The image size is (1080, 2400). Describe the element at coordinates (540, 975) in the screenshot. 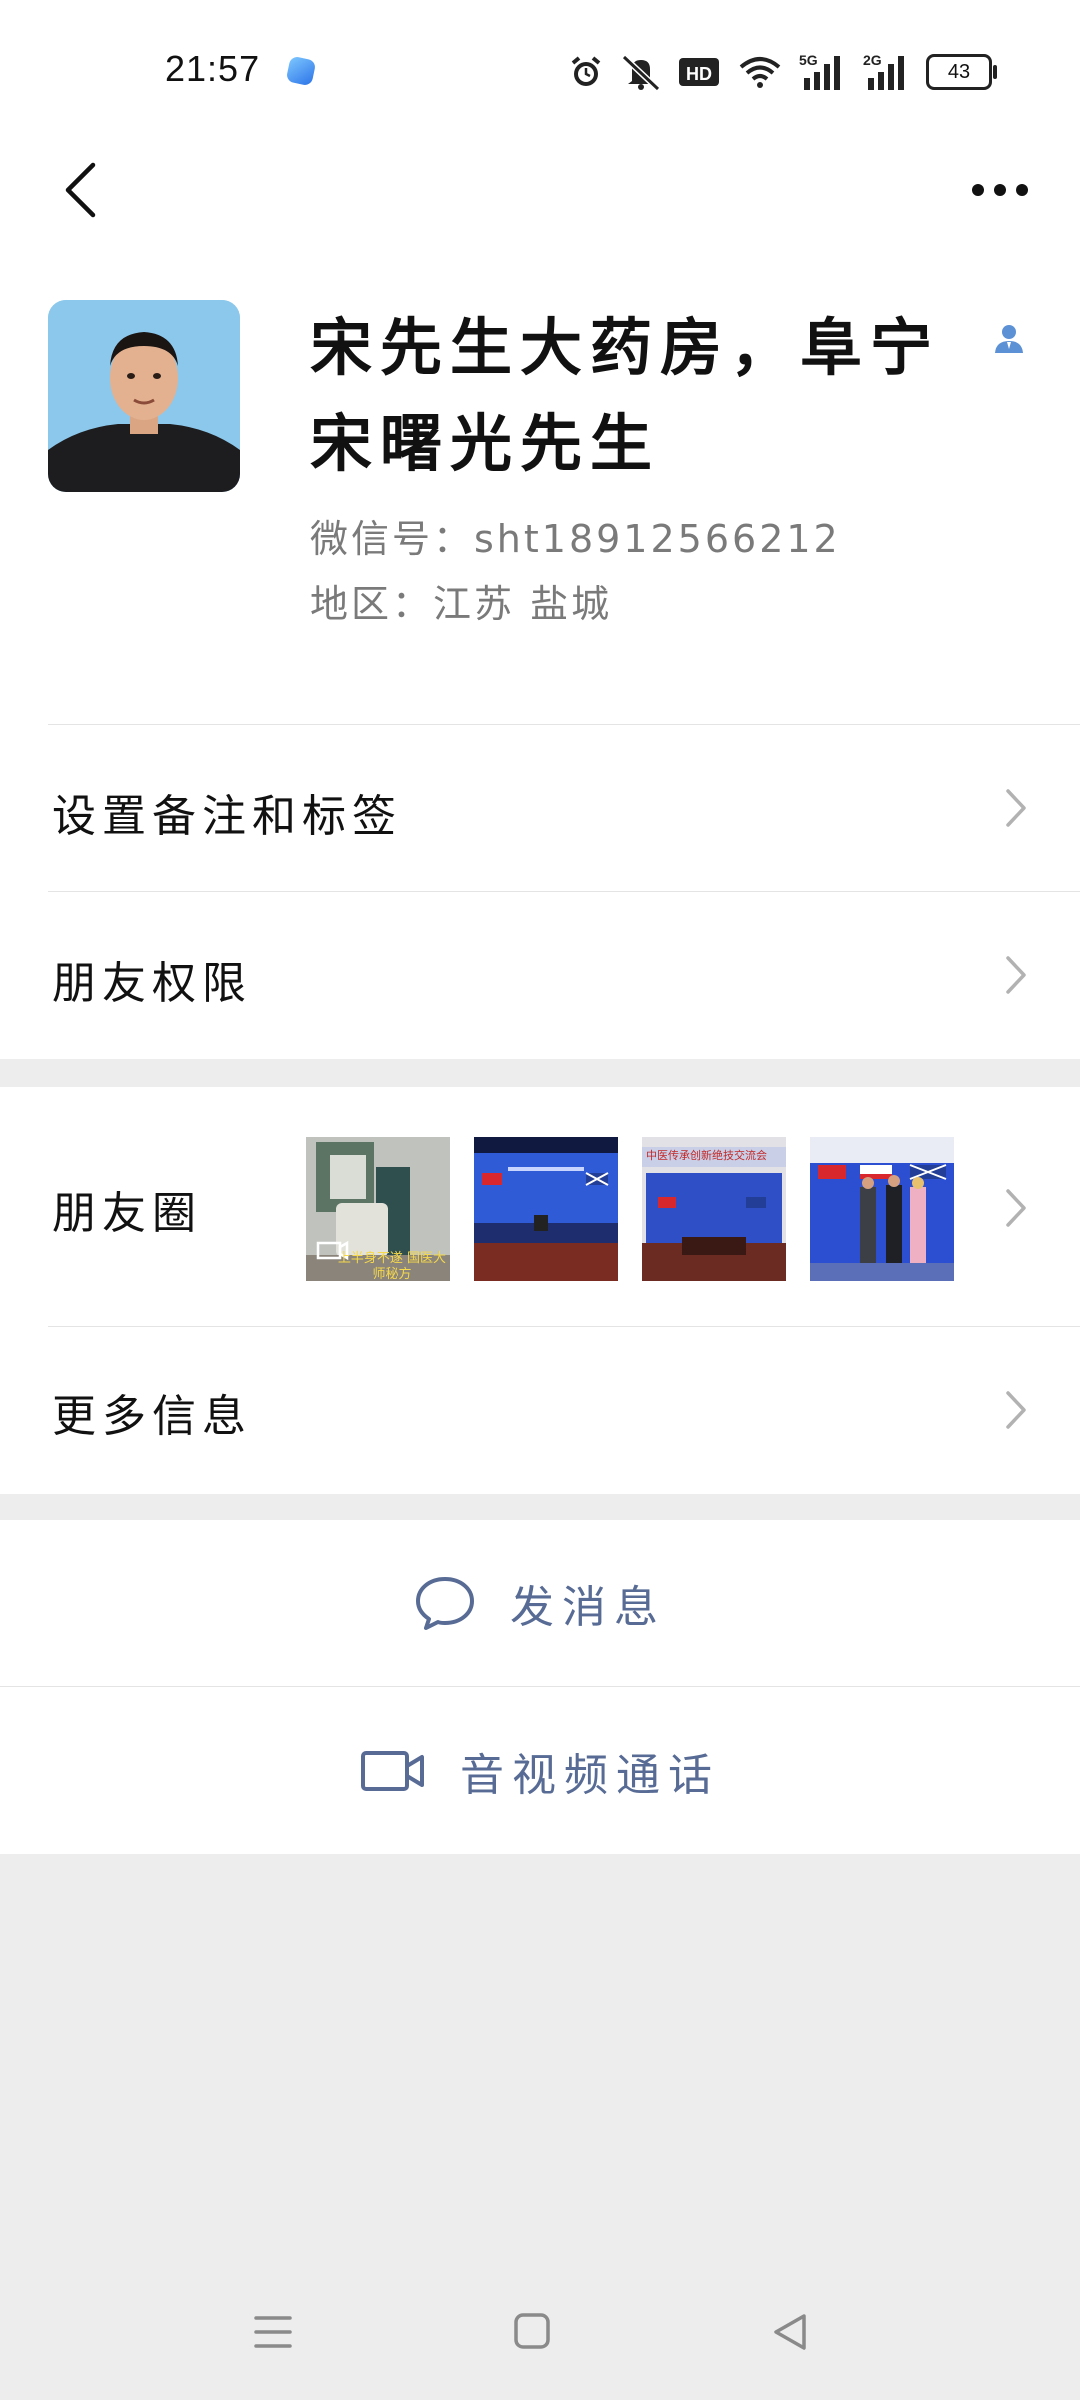

I see `friend-permissions-row: 朋友权限` at that location.